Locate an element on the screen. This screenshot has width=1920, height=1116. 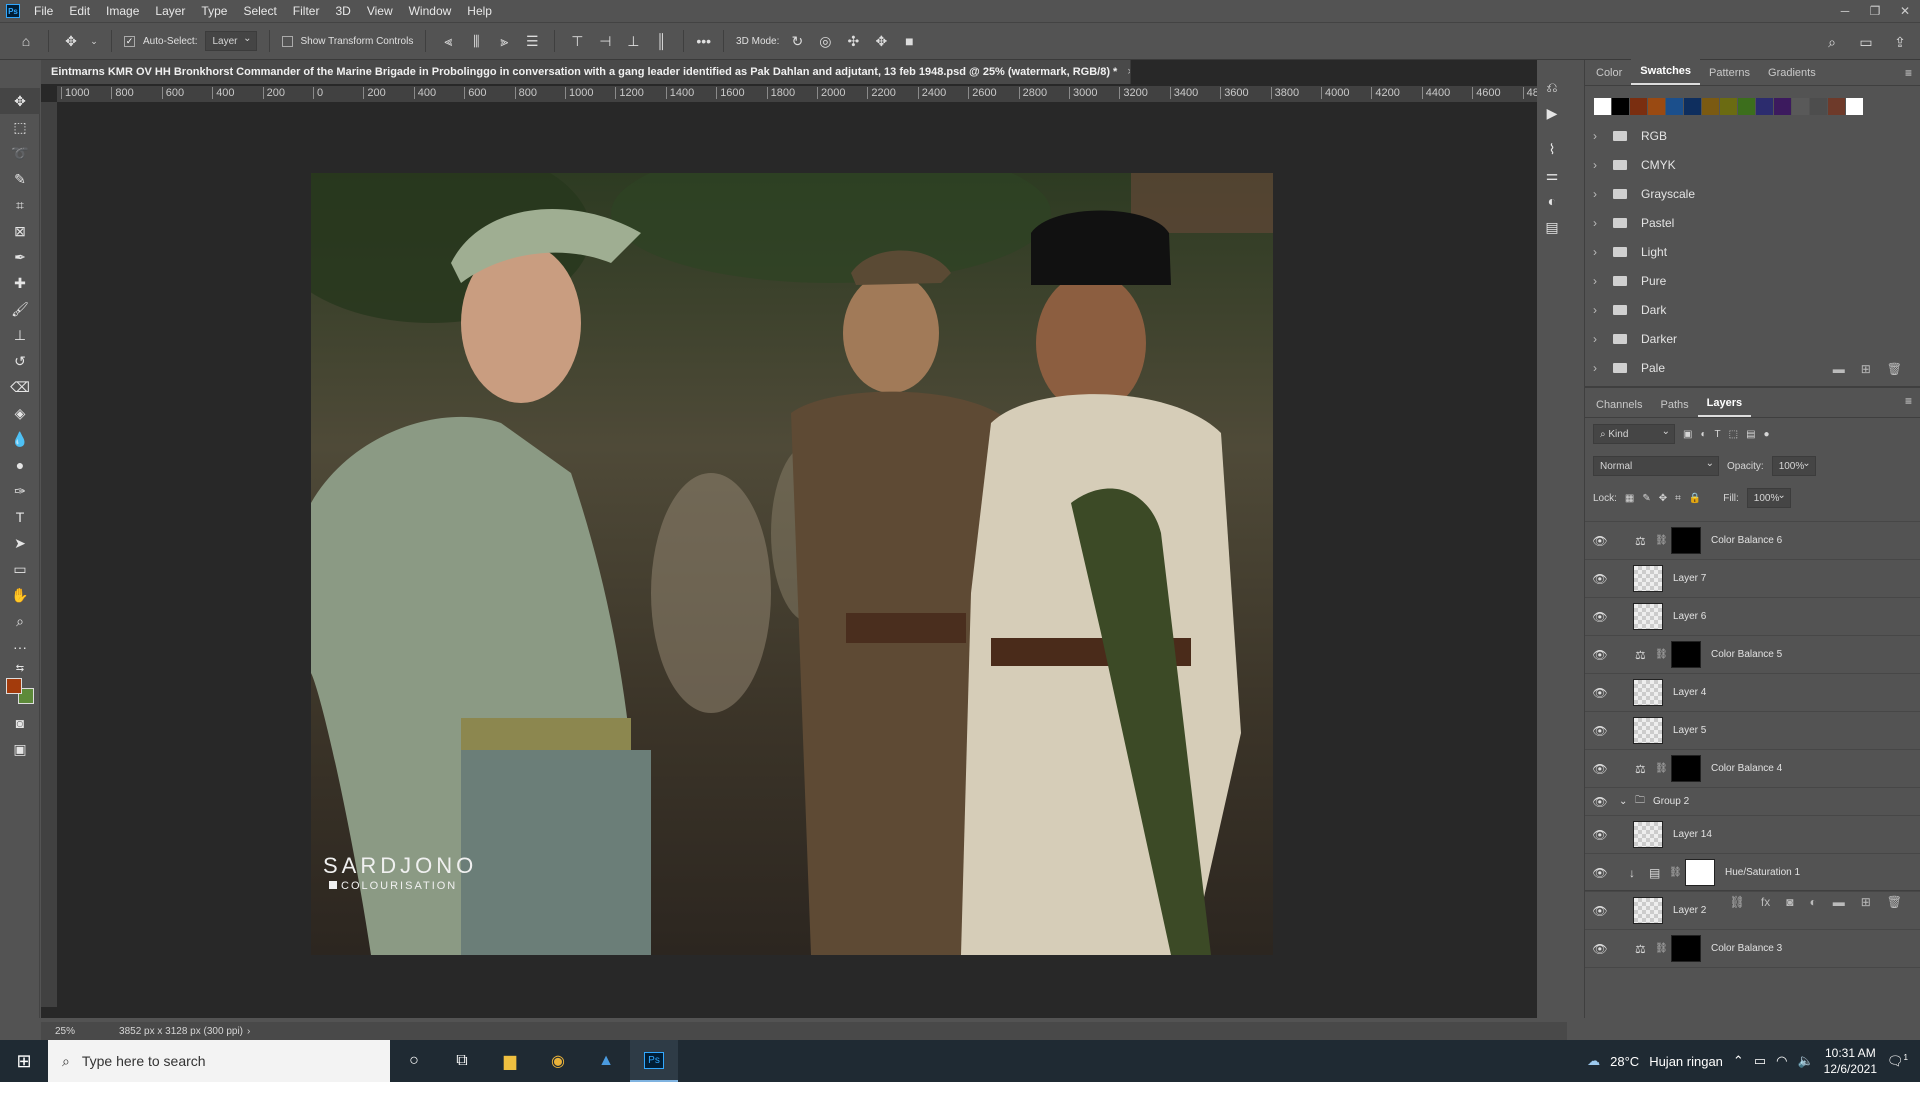
layer-row: 👁 Layer 4 is located at coordinates (1752, 693).